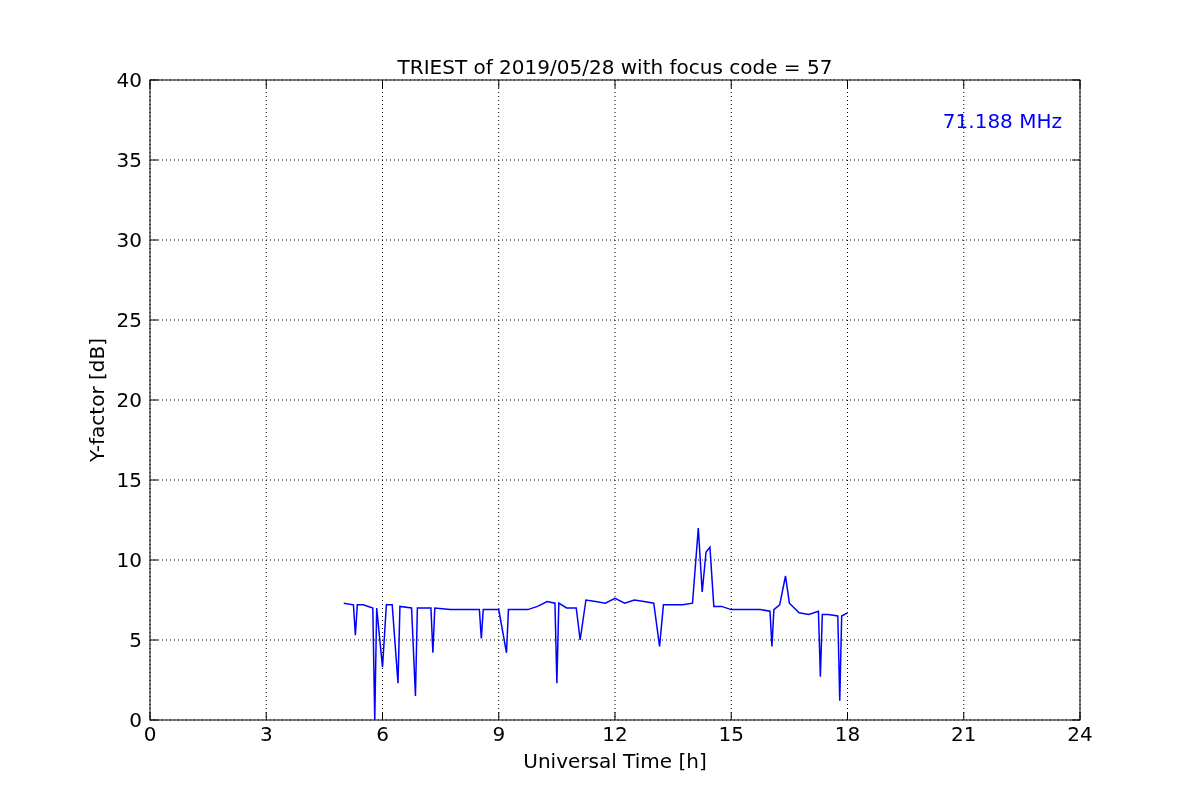 The image size is (1200, 800). What do you see at coordinates (731, 734) in the screenshot?
I see `x-tick-label: 15` at bounding box center [731, 734].